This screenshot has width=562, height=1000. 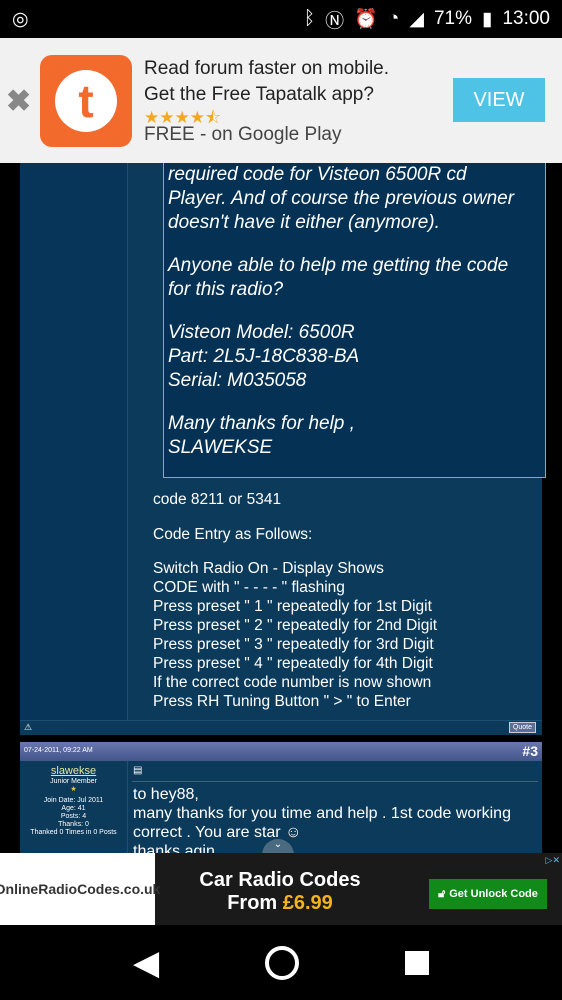 I want to click on home-icon, so click(x=282, y=962).